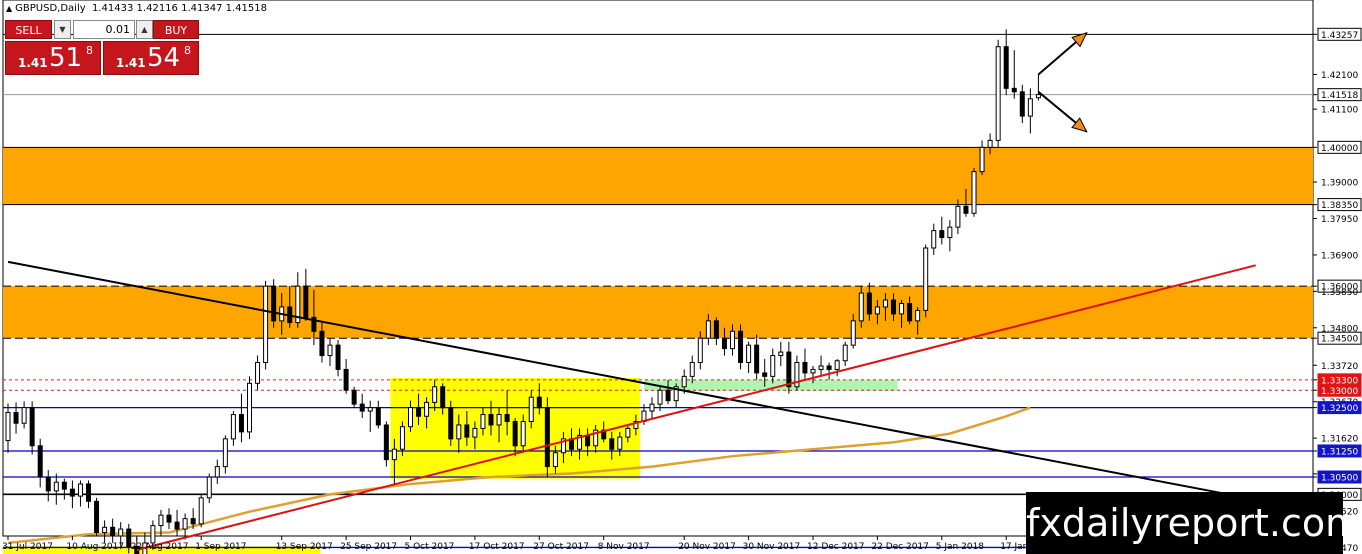  I want to click on ohlc-readout: 1.41433 1.42116 1.41347 1.41518, so click(179, 8).